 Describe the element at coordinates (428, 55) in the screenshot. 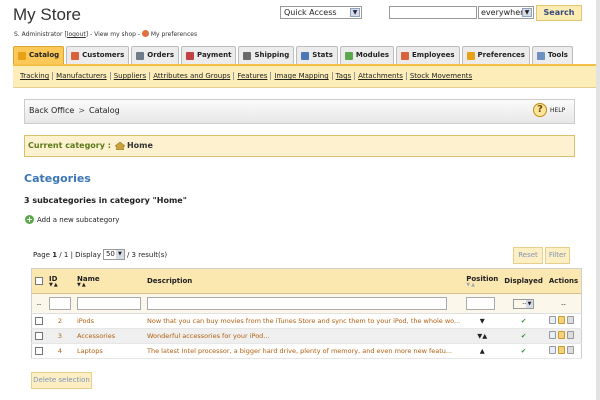

I see `tab-employees: Employees` at that location.